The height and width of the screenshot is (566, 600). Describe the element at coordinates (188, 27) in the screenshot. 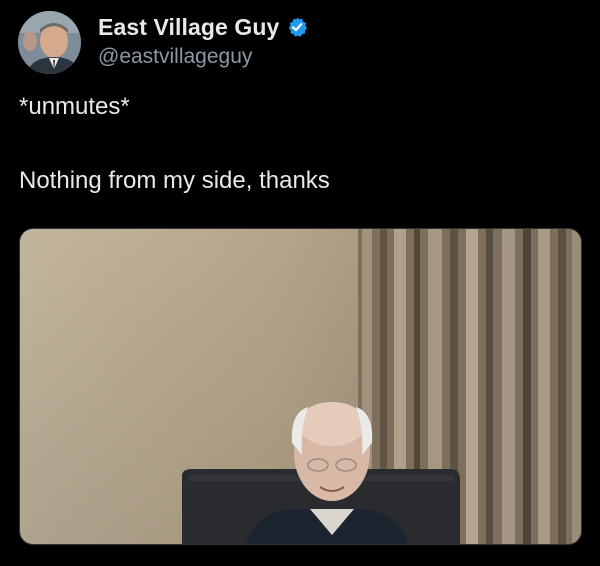

I see `author-display-name: East Village Guy` at that location.